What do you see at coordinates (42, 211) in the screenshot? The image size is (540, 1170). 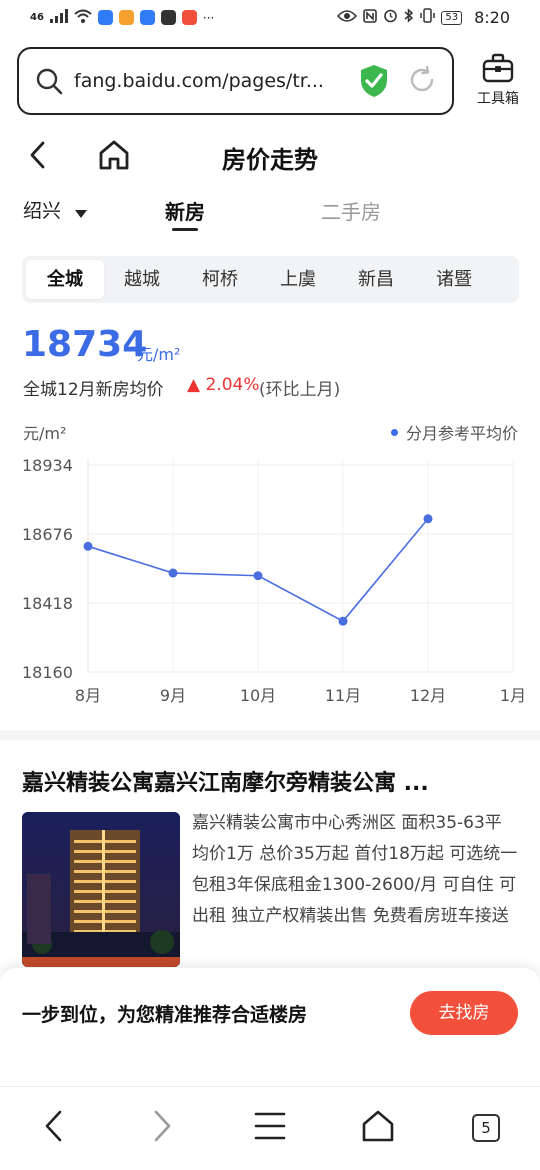 I see `city-label: 绍兴` at bounding box center [42, 211].